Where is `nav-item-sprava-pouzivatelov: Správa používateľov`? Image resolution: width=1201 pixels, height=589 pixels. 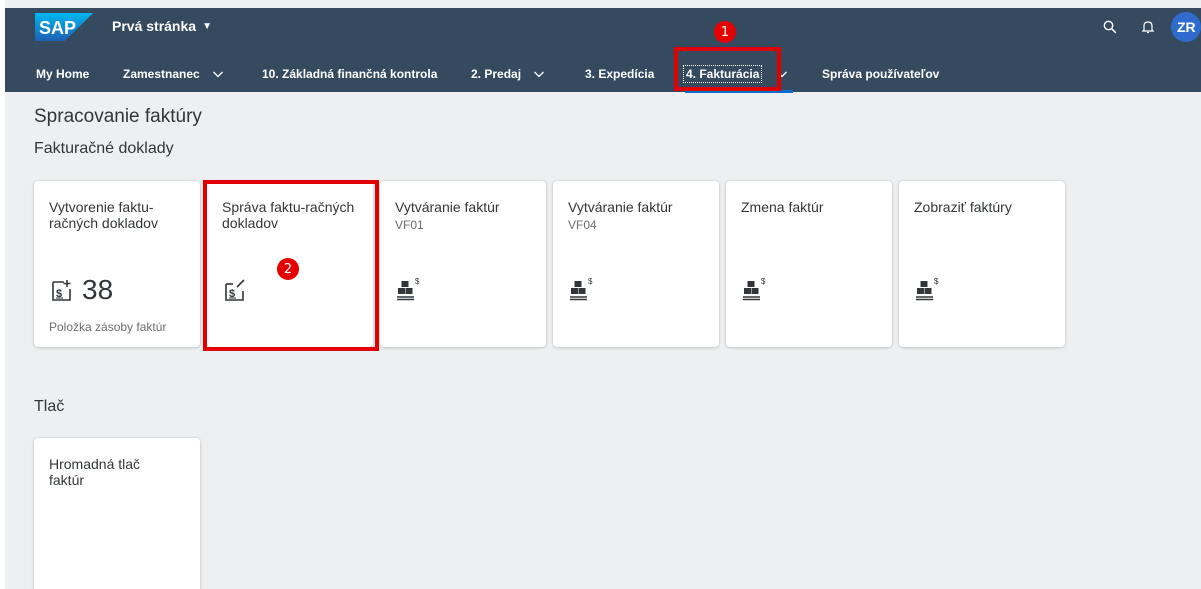
nav-item-sprava-pouzivatelov: Správa používateľov is located at coordinates (880, 74).